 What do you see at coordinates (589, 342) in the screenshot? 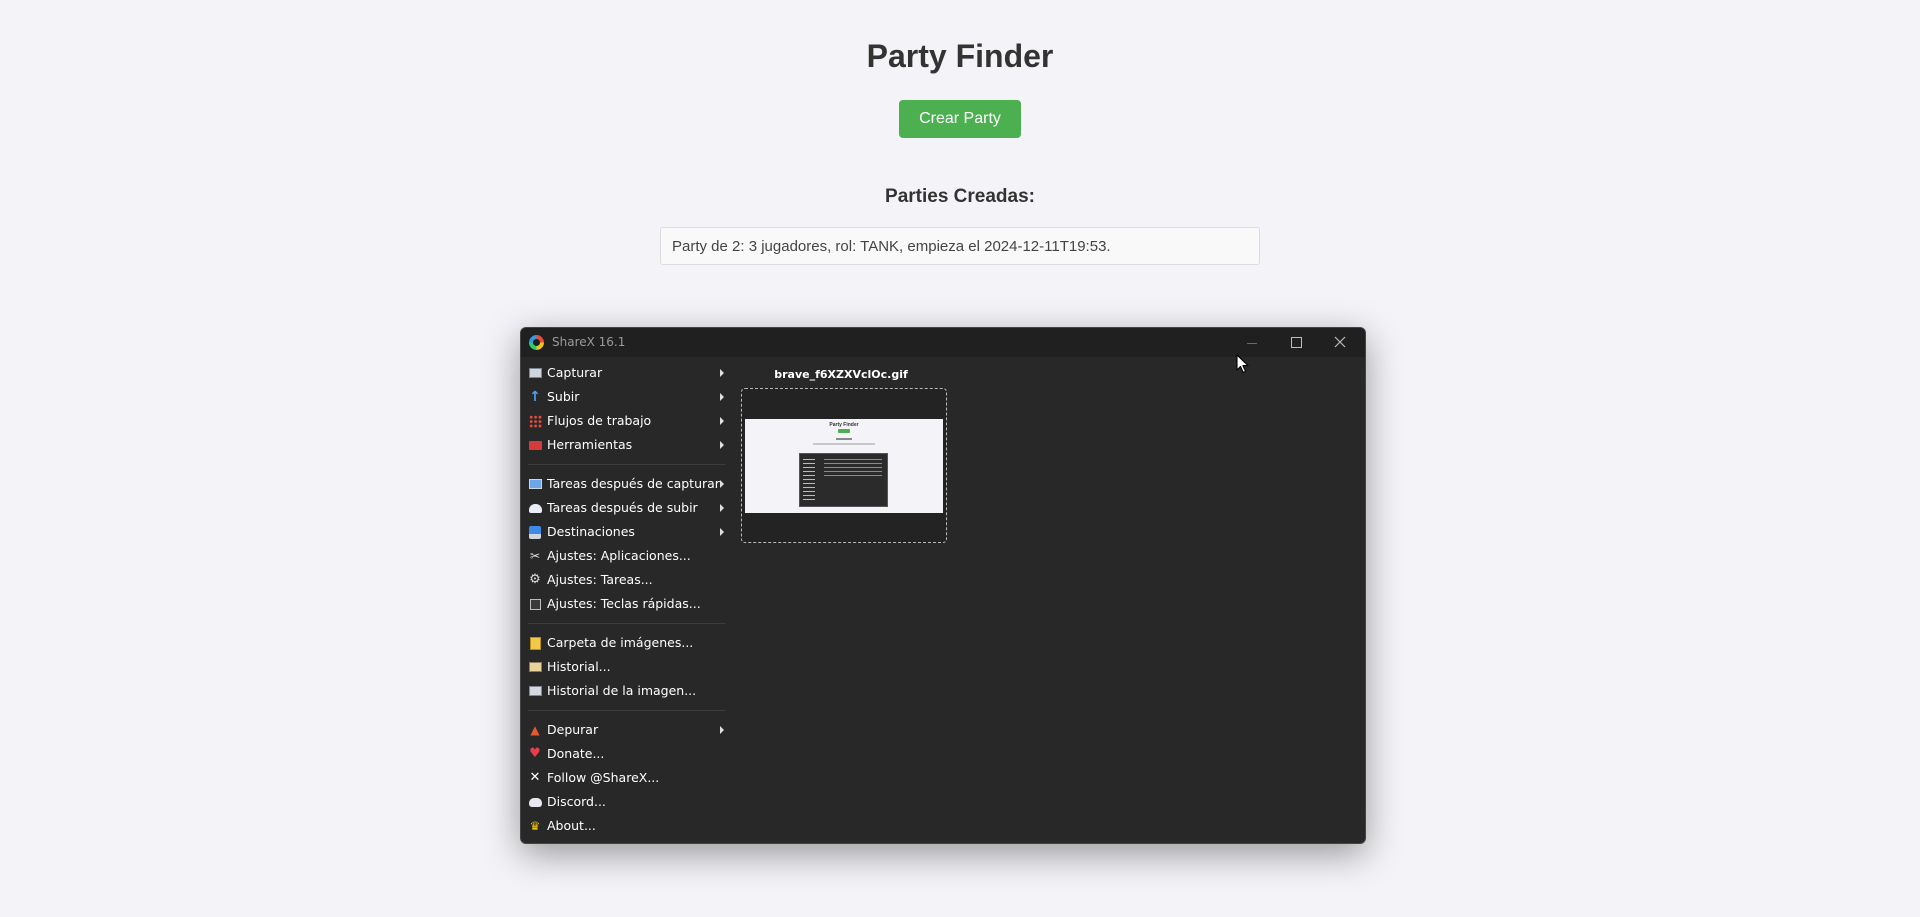
I see `window-title: ShareX 16.1` at bounding box center [589, 342].